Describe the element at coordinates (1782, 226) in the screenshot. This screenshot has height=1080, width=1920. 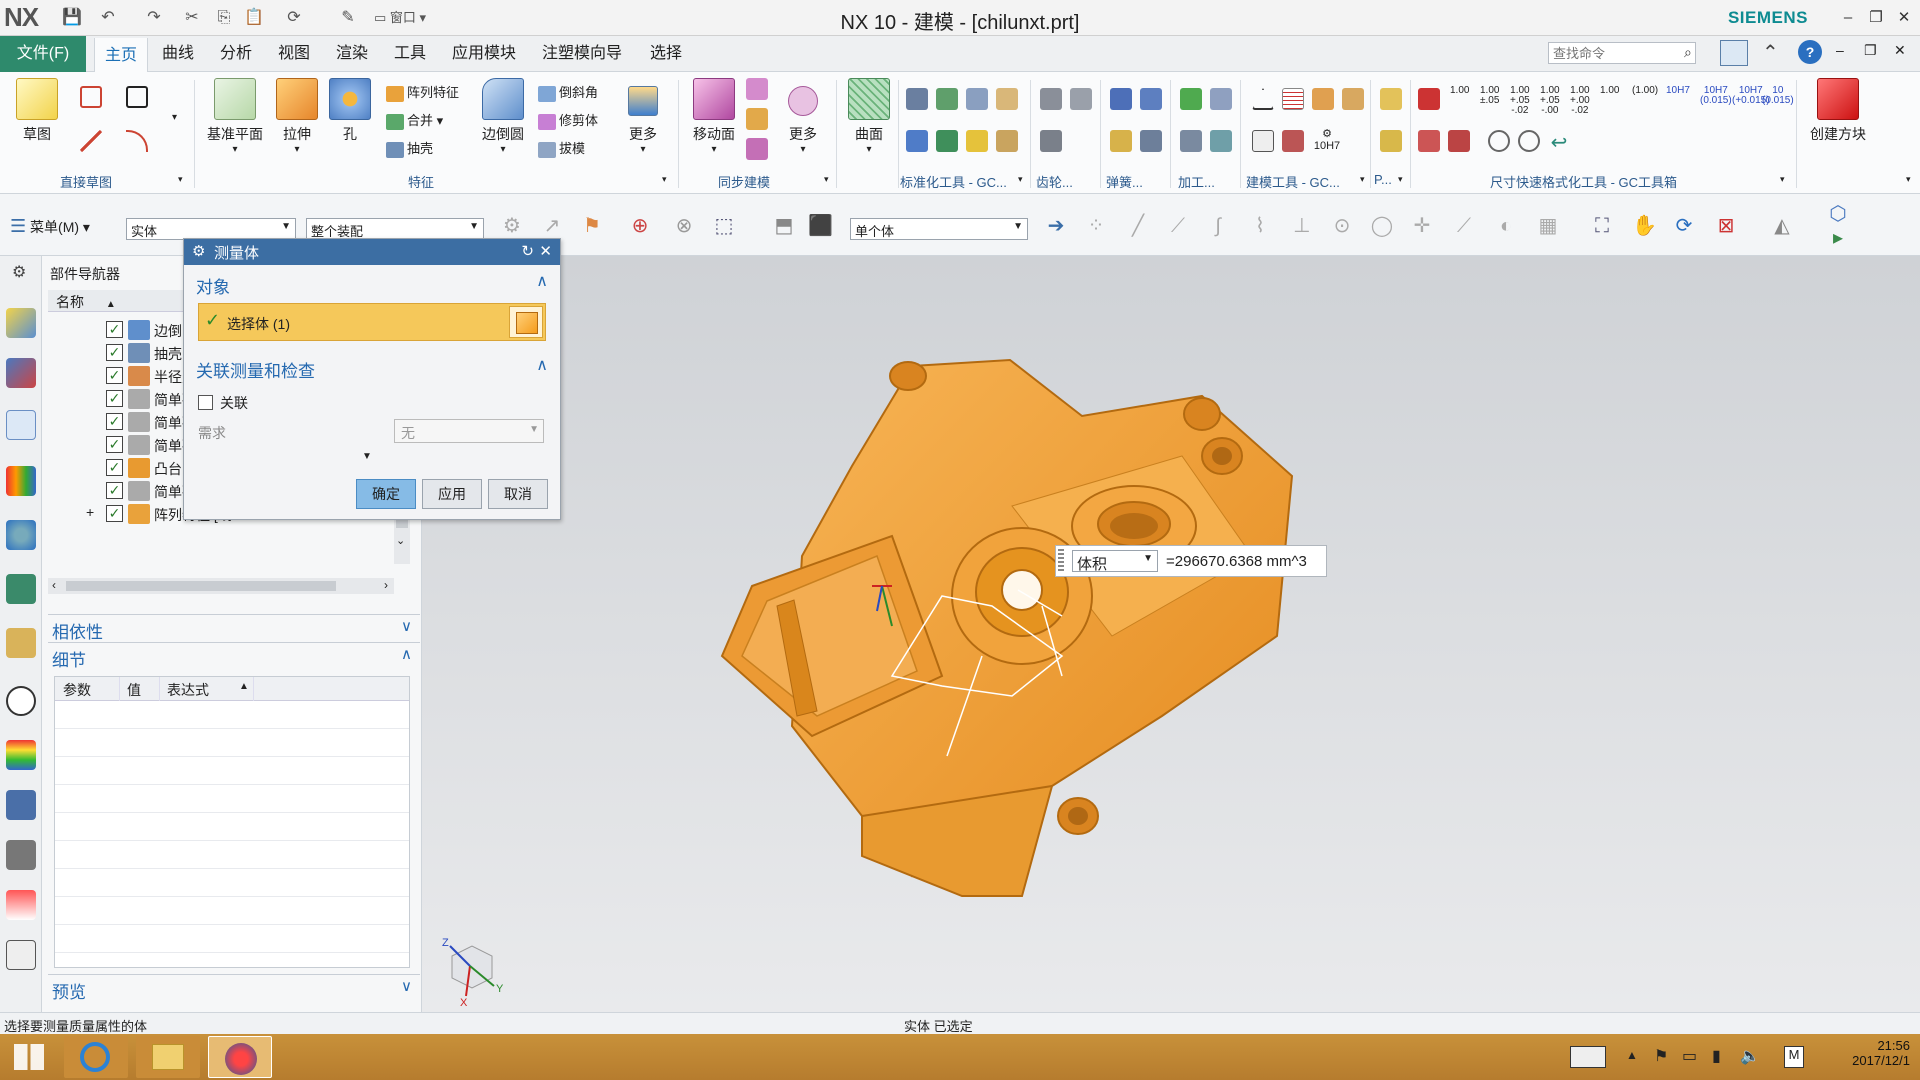
I see `render-style-icon: ◭` at that location.